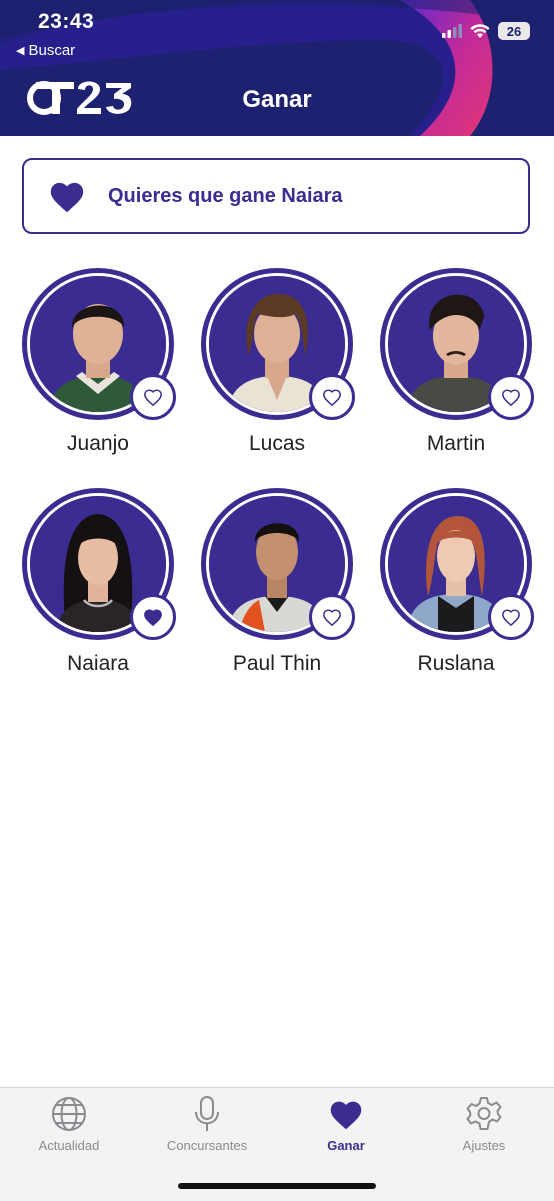  Describe the element at coordinates (346, 1115) in the screenshot. I see `heart-icon` at that location.